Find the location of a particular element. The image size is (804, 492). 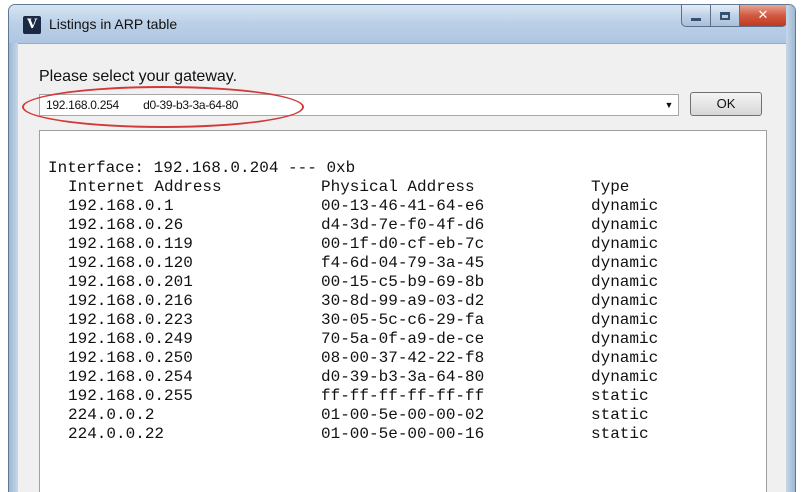

arp-row: 192.168.0.250 08-00-37-42-22-f8 dynamic is located at coordinates (379, 358).